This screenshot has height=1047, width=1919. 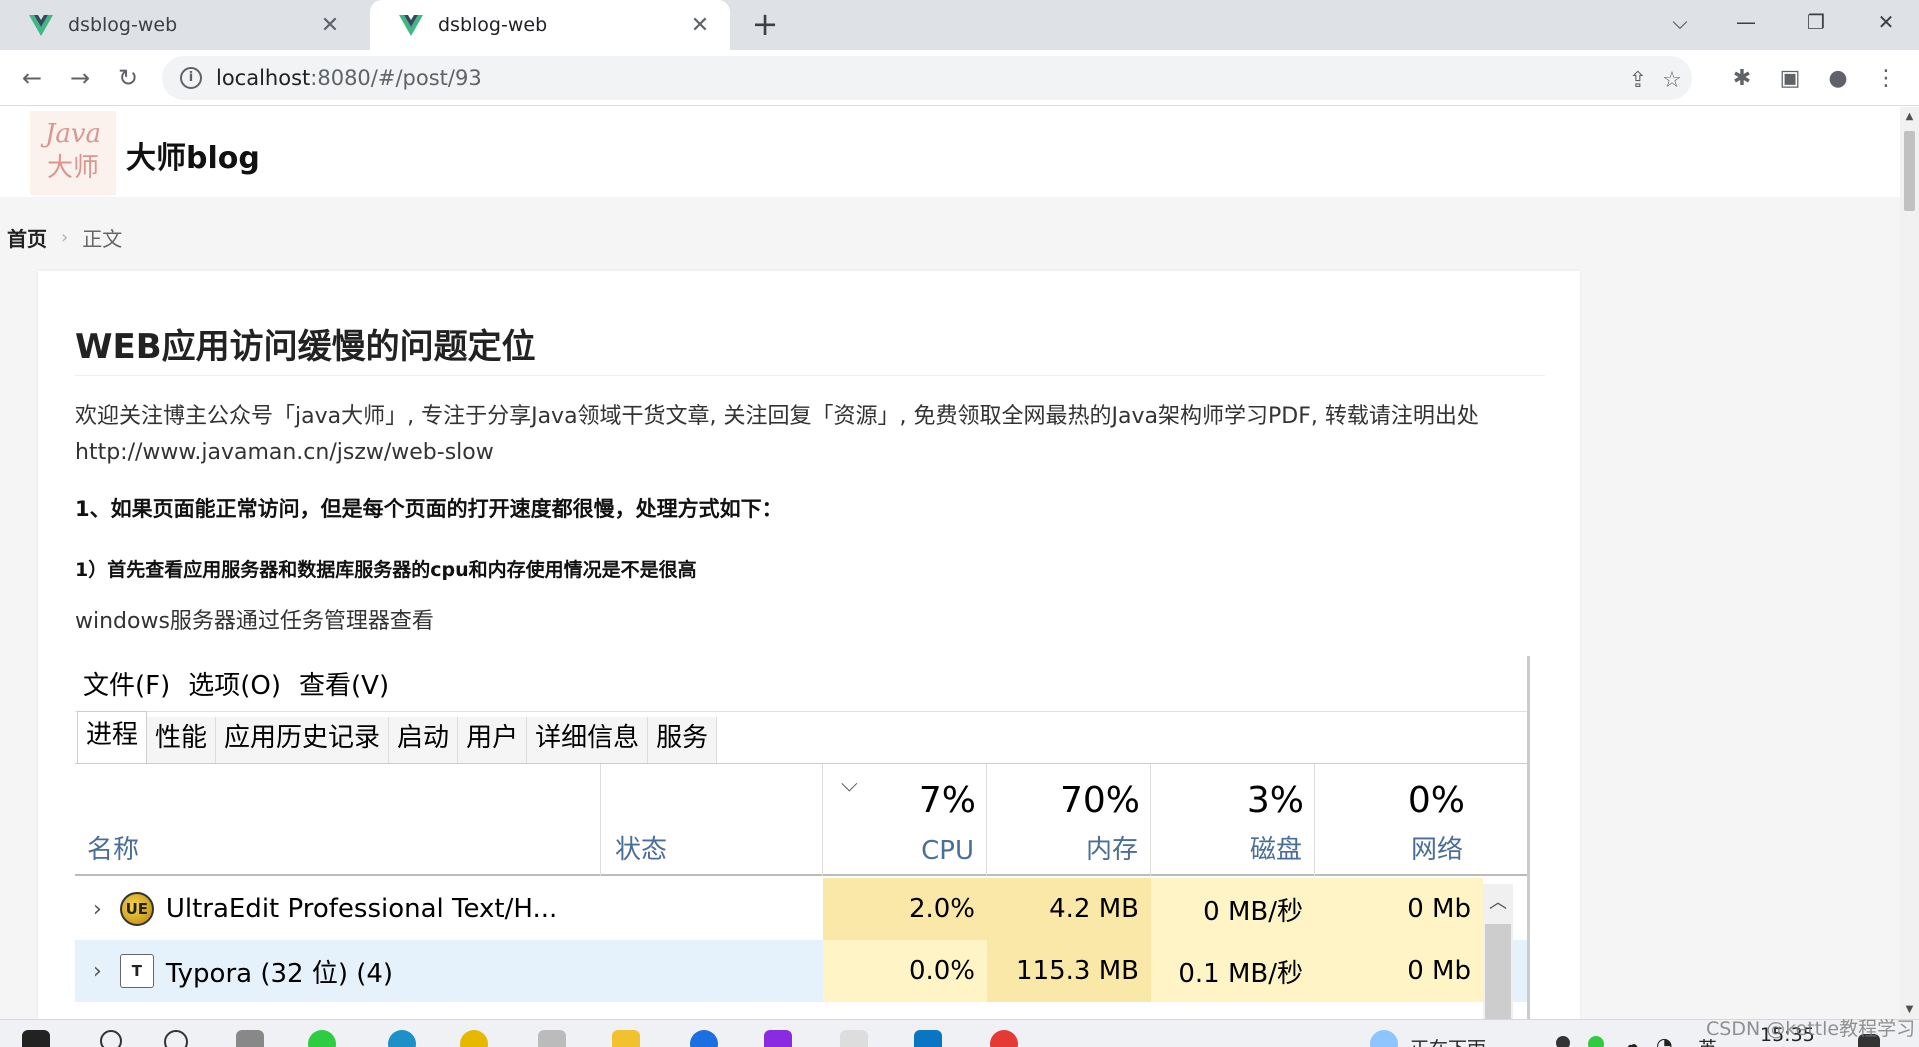 What do you see at coordinates (1790, 78) in the screenshot?
I see `side-panel-icon: ▣` at bounding box center [1790, 78].